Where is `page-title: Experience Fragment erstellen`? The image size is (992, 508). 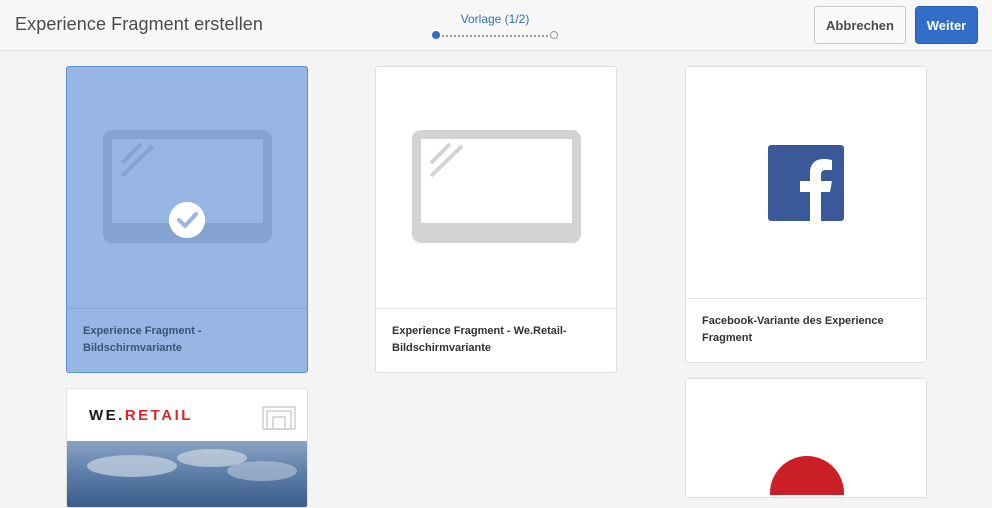 page-title: Experience Fragment erstellen is located at coordinates (139, 24).